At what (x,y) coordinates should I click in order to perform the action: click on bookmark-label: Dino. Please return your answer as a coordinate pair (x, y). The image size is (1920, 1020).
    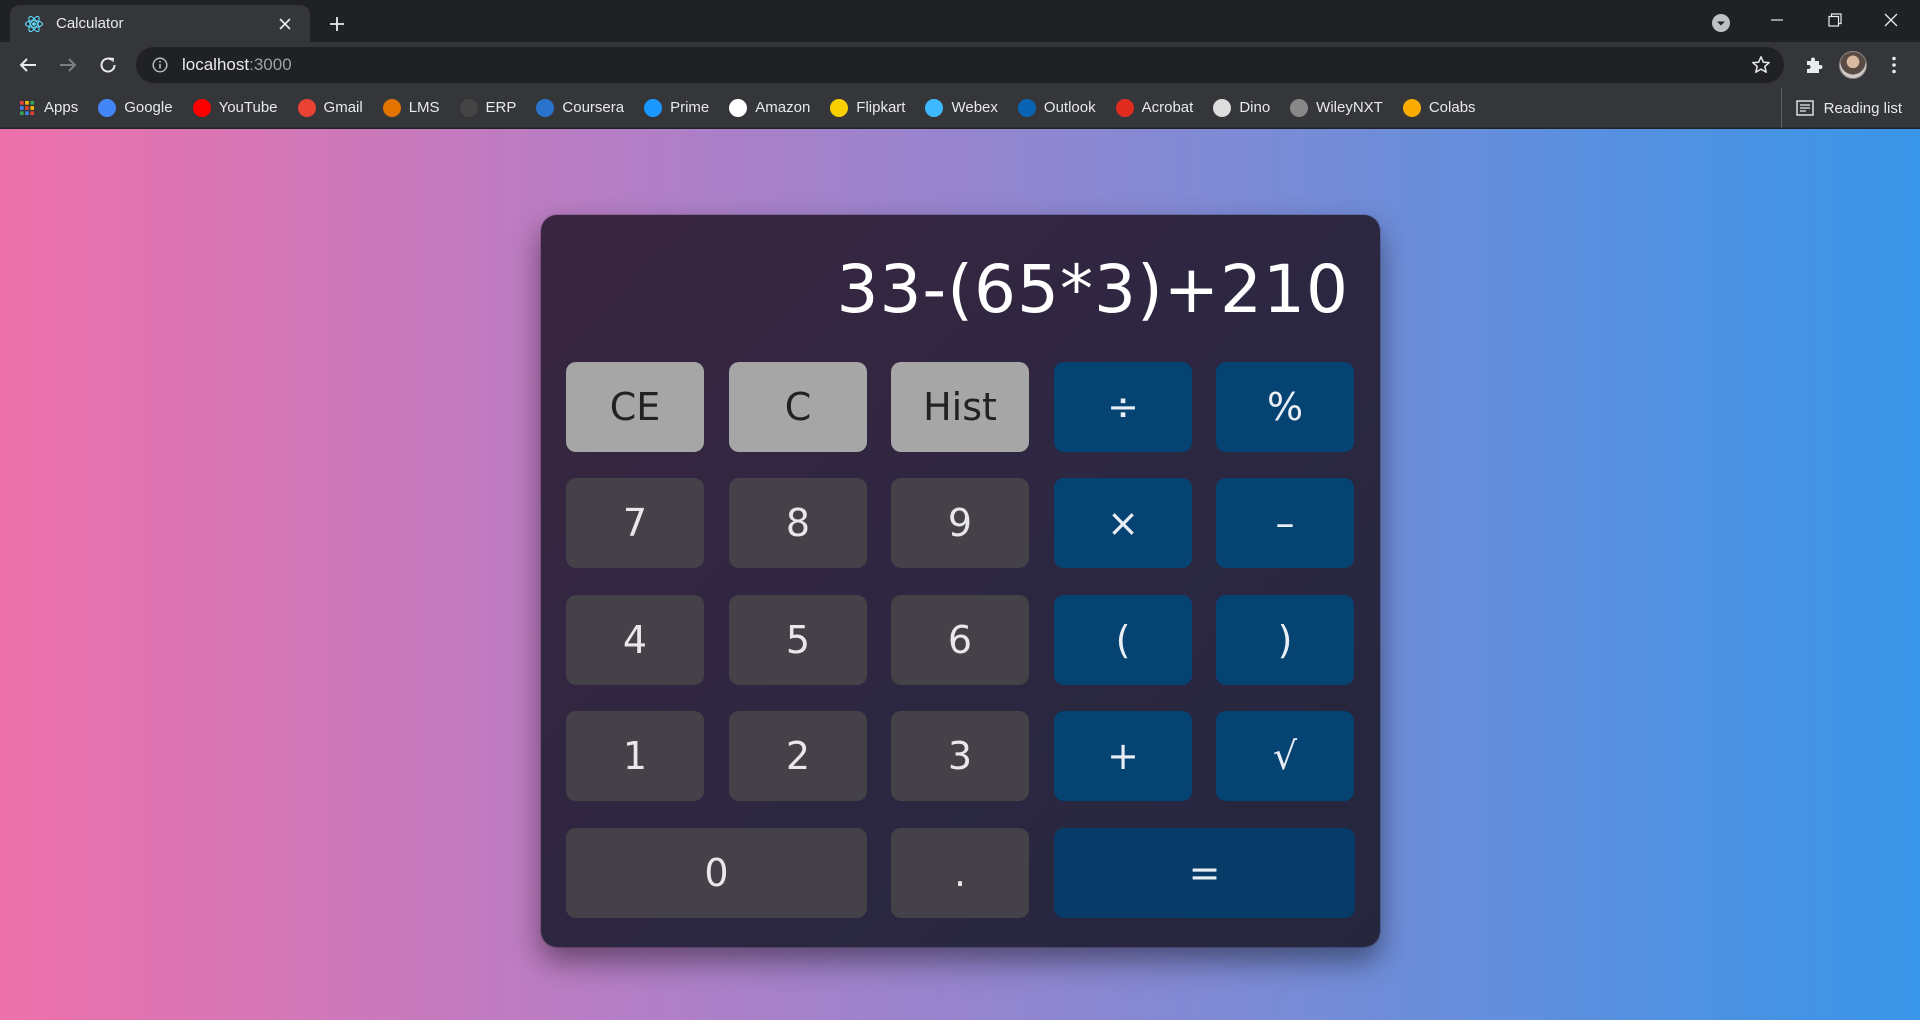
    Looking at the image, I should click on (1255, 107).